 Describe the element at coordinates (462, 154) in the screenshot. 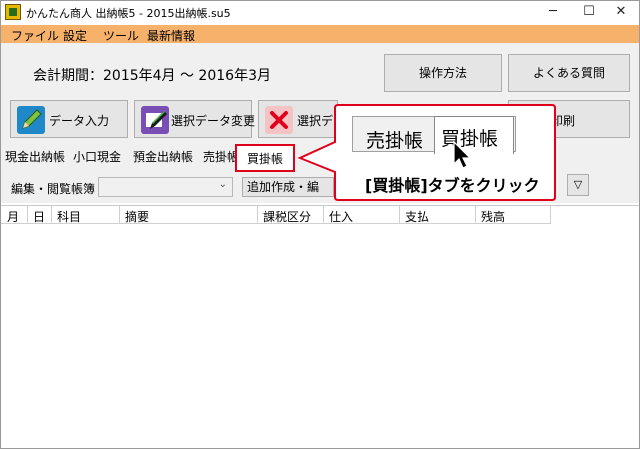

I see `mouse-pointer-icon` at that location.